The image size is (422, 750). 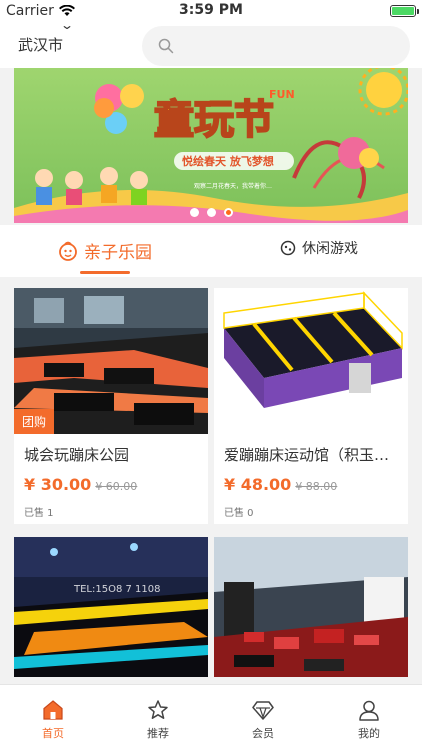 I want to click on tabbar-home: 首页, so click(x=53, y=720).